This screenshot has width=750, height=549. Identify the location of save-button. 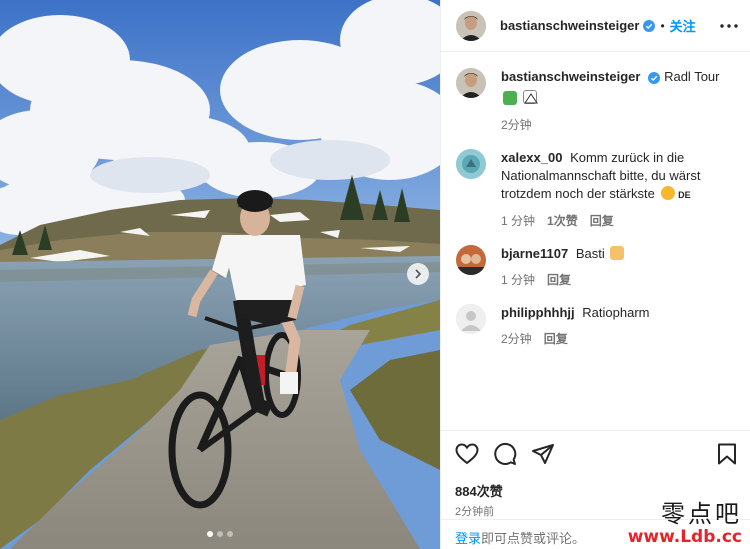
(727, 454).